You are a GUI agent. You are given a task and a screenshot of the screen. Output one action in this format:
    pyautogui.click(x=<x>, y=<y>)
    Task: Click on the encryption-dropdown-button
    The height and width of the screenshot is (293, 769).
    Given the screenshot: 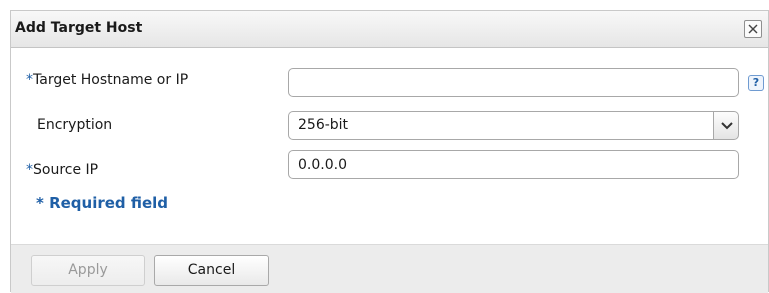 What is the action you would take?
    pyautogui.click(x=726, y=125)
    